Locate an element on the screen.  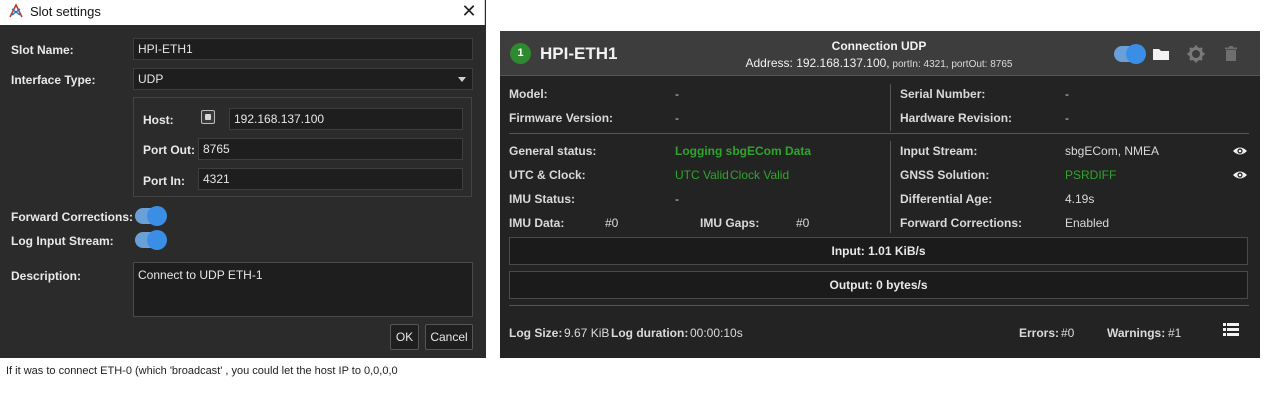
description-textarea: Connect to UDP ETH-1 is located at coordinates (303, 289).